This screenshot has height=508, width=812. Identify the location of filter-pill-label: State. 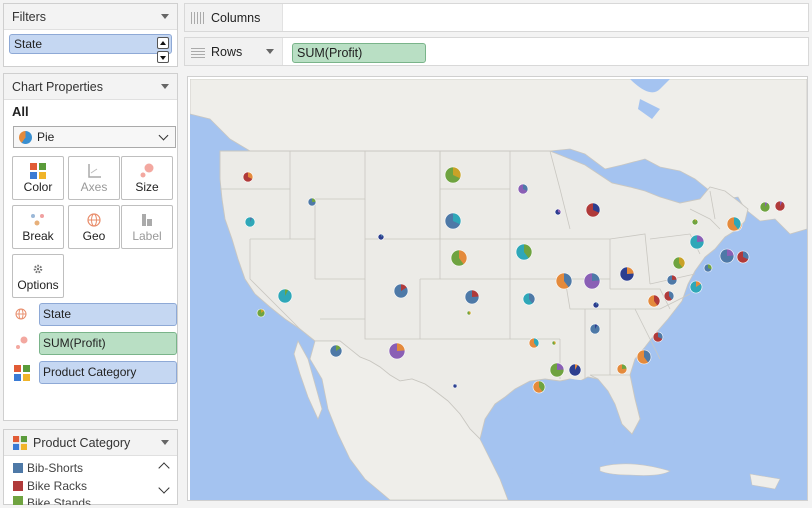
(28, 44).